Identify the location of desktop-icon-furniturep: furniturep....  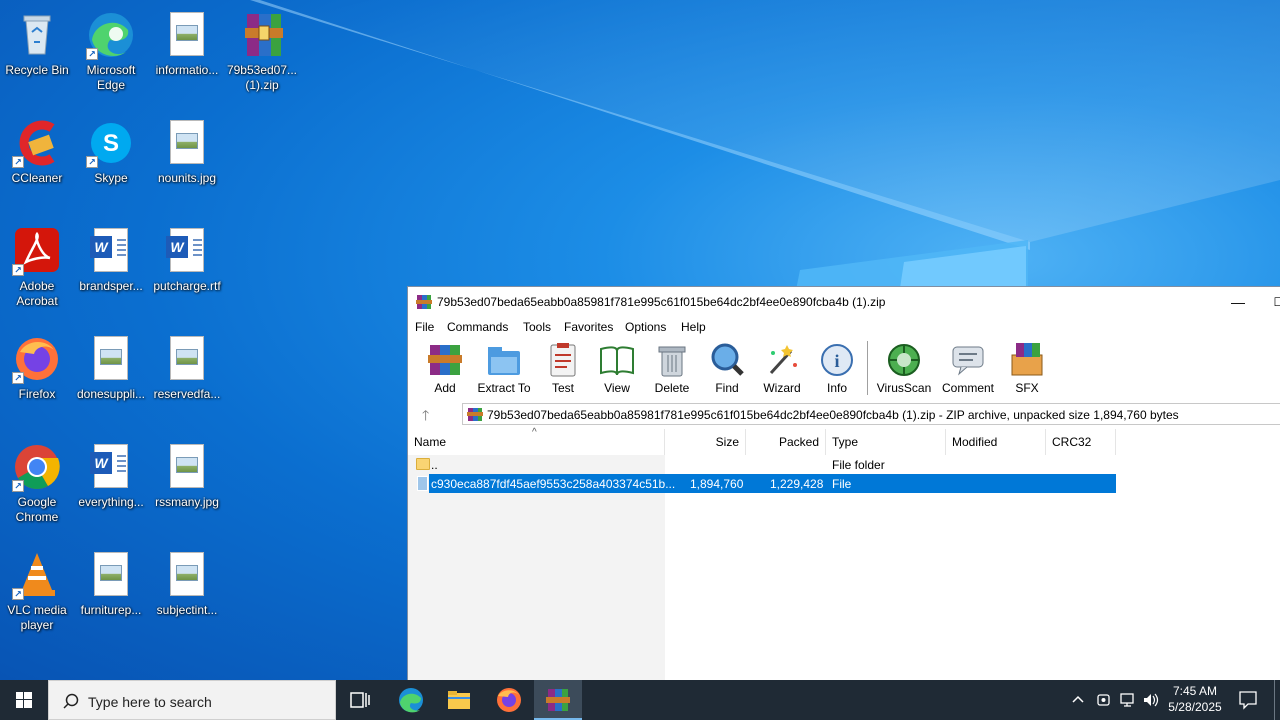
(111, 596).